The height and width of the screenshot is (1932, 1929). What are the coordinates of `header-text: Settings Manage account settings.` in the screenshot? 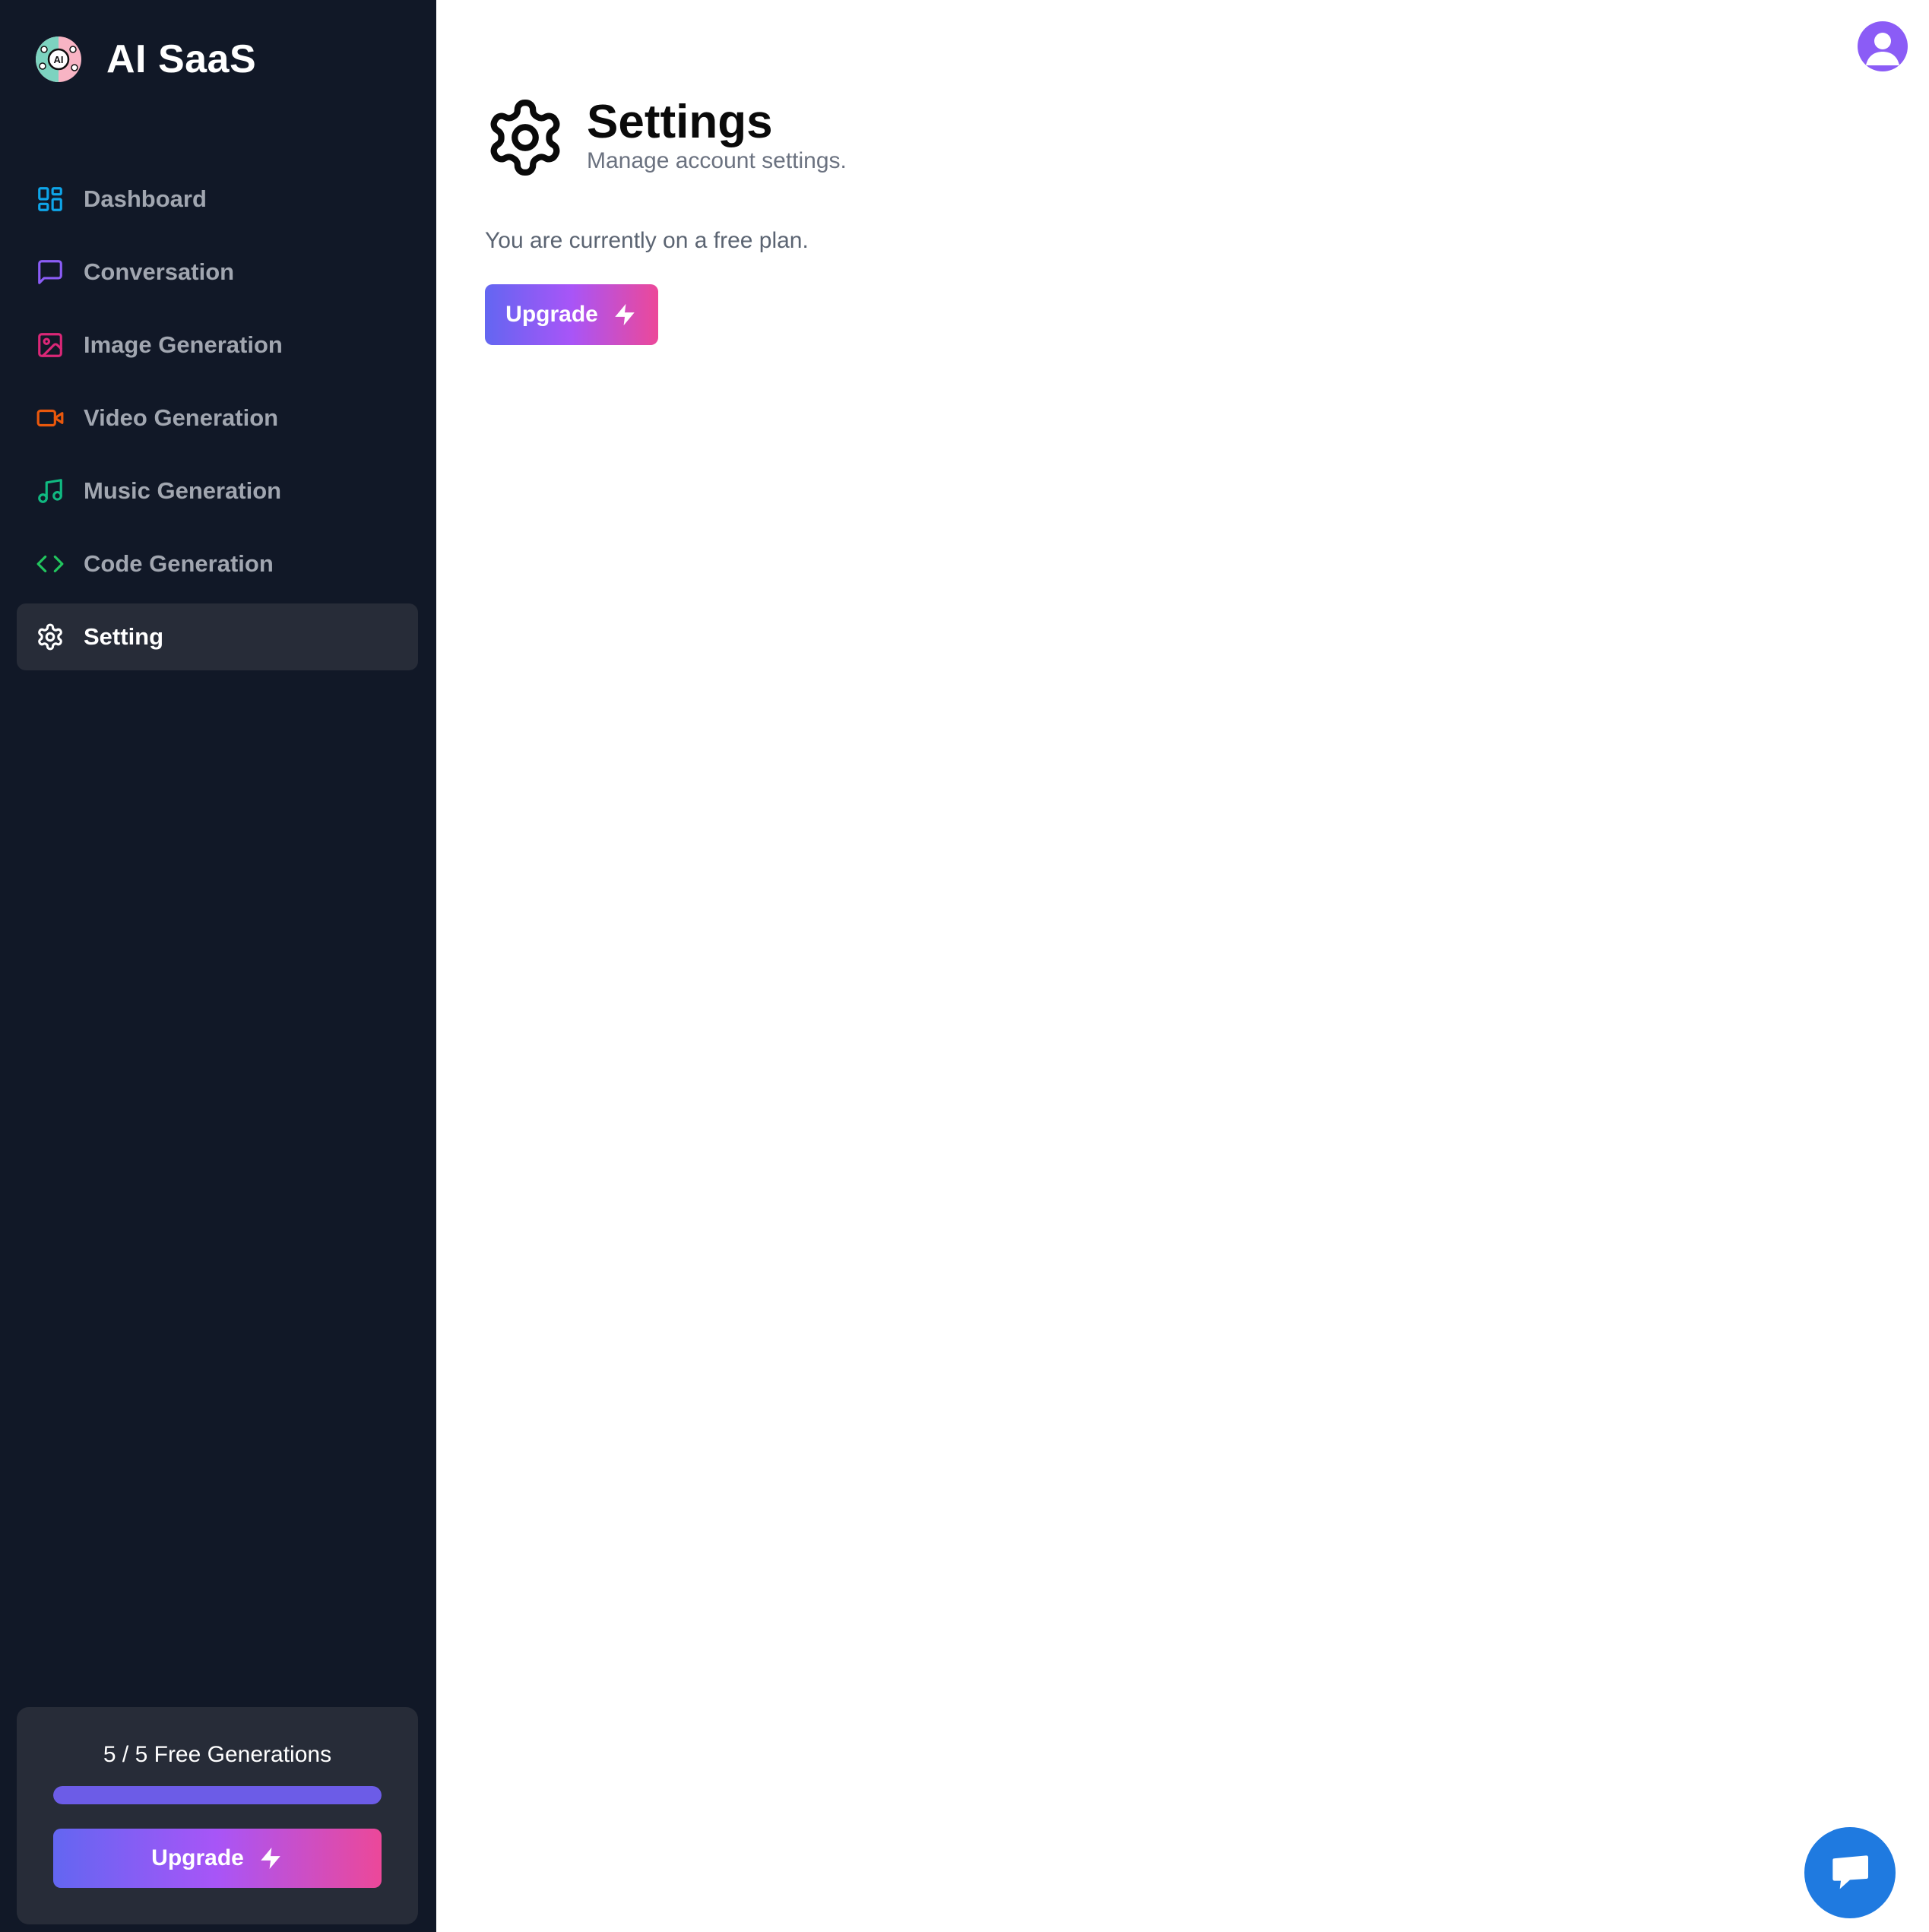 It's located at (717, 136).